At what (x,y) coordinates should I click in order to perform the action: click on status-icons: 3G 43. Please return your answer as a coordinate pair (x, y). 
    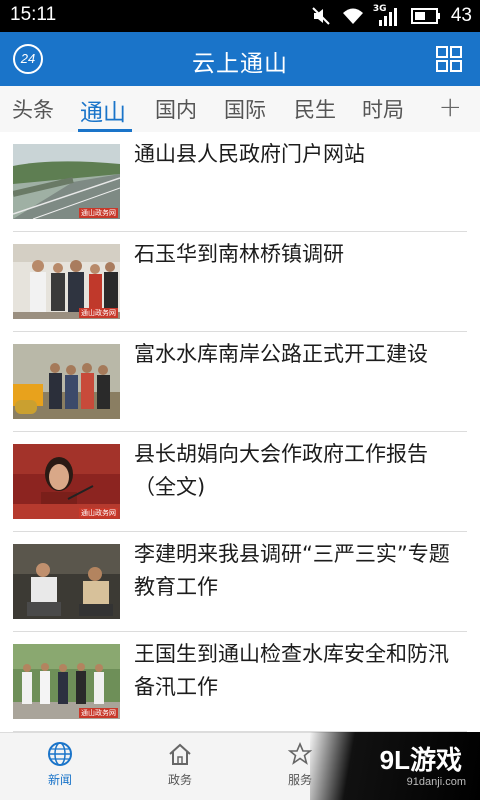
    Looking at the image, I should click on (391, 15).